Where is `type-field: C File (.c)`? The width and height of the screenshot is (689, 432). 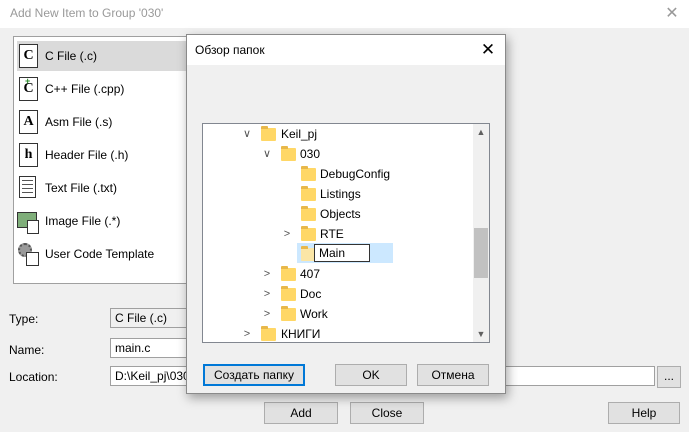 type-field: C File (.c) is located at coordinates (150, 318).